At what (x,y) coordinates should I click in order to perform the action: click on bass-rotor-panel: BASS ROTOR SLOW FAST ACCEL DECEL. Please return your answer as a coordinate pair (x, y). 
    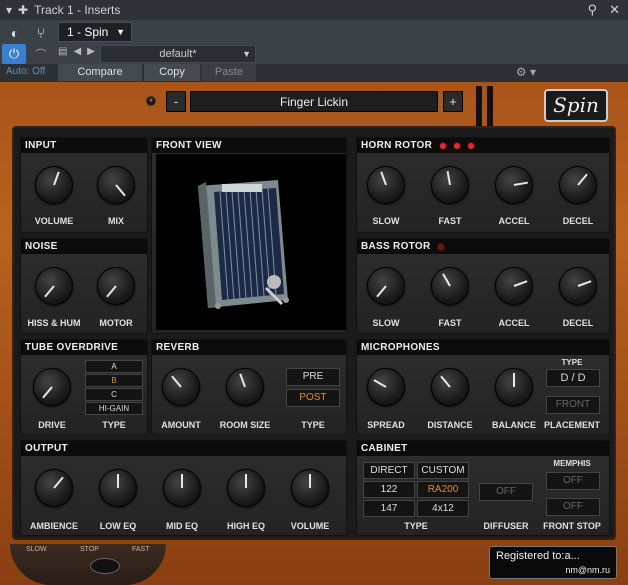
    Looking at the image, I should click on (483, 286).